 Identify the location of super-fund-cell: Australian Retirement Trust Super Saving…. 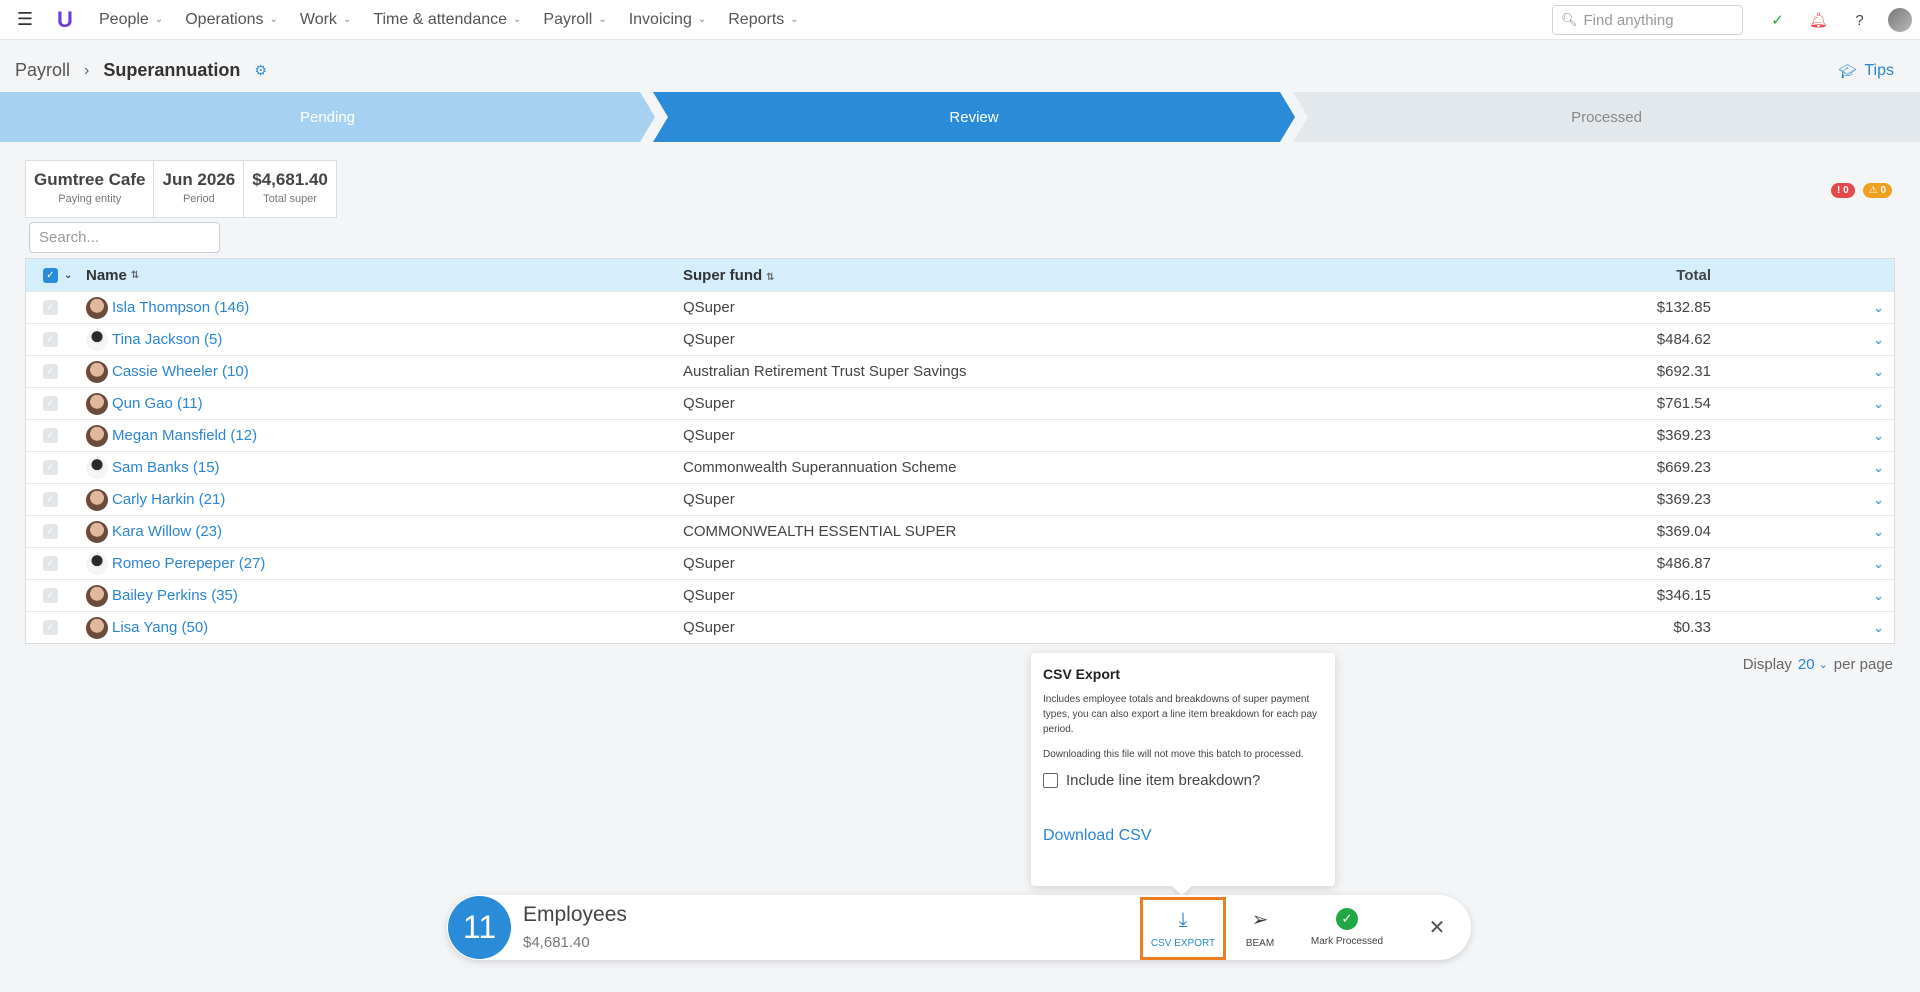
(825, 371).